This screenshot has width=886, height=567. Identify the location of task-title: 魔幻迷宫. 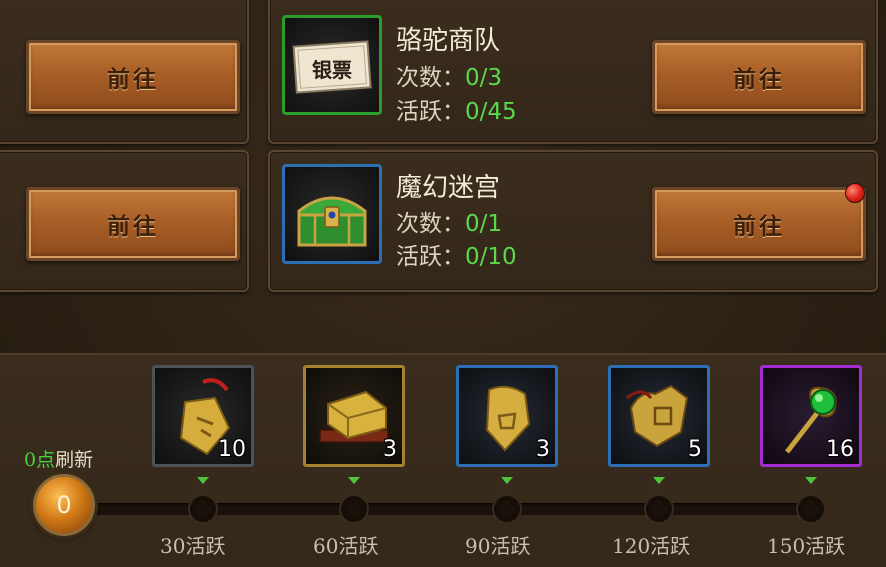
(448, 188).